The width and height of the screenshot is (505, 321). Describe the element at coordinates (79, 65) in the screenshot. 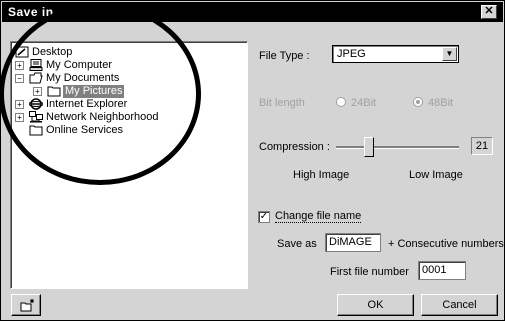

I see `tree-item-label: My Computer` at that location.